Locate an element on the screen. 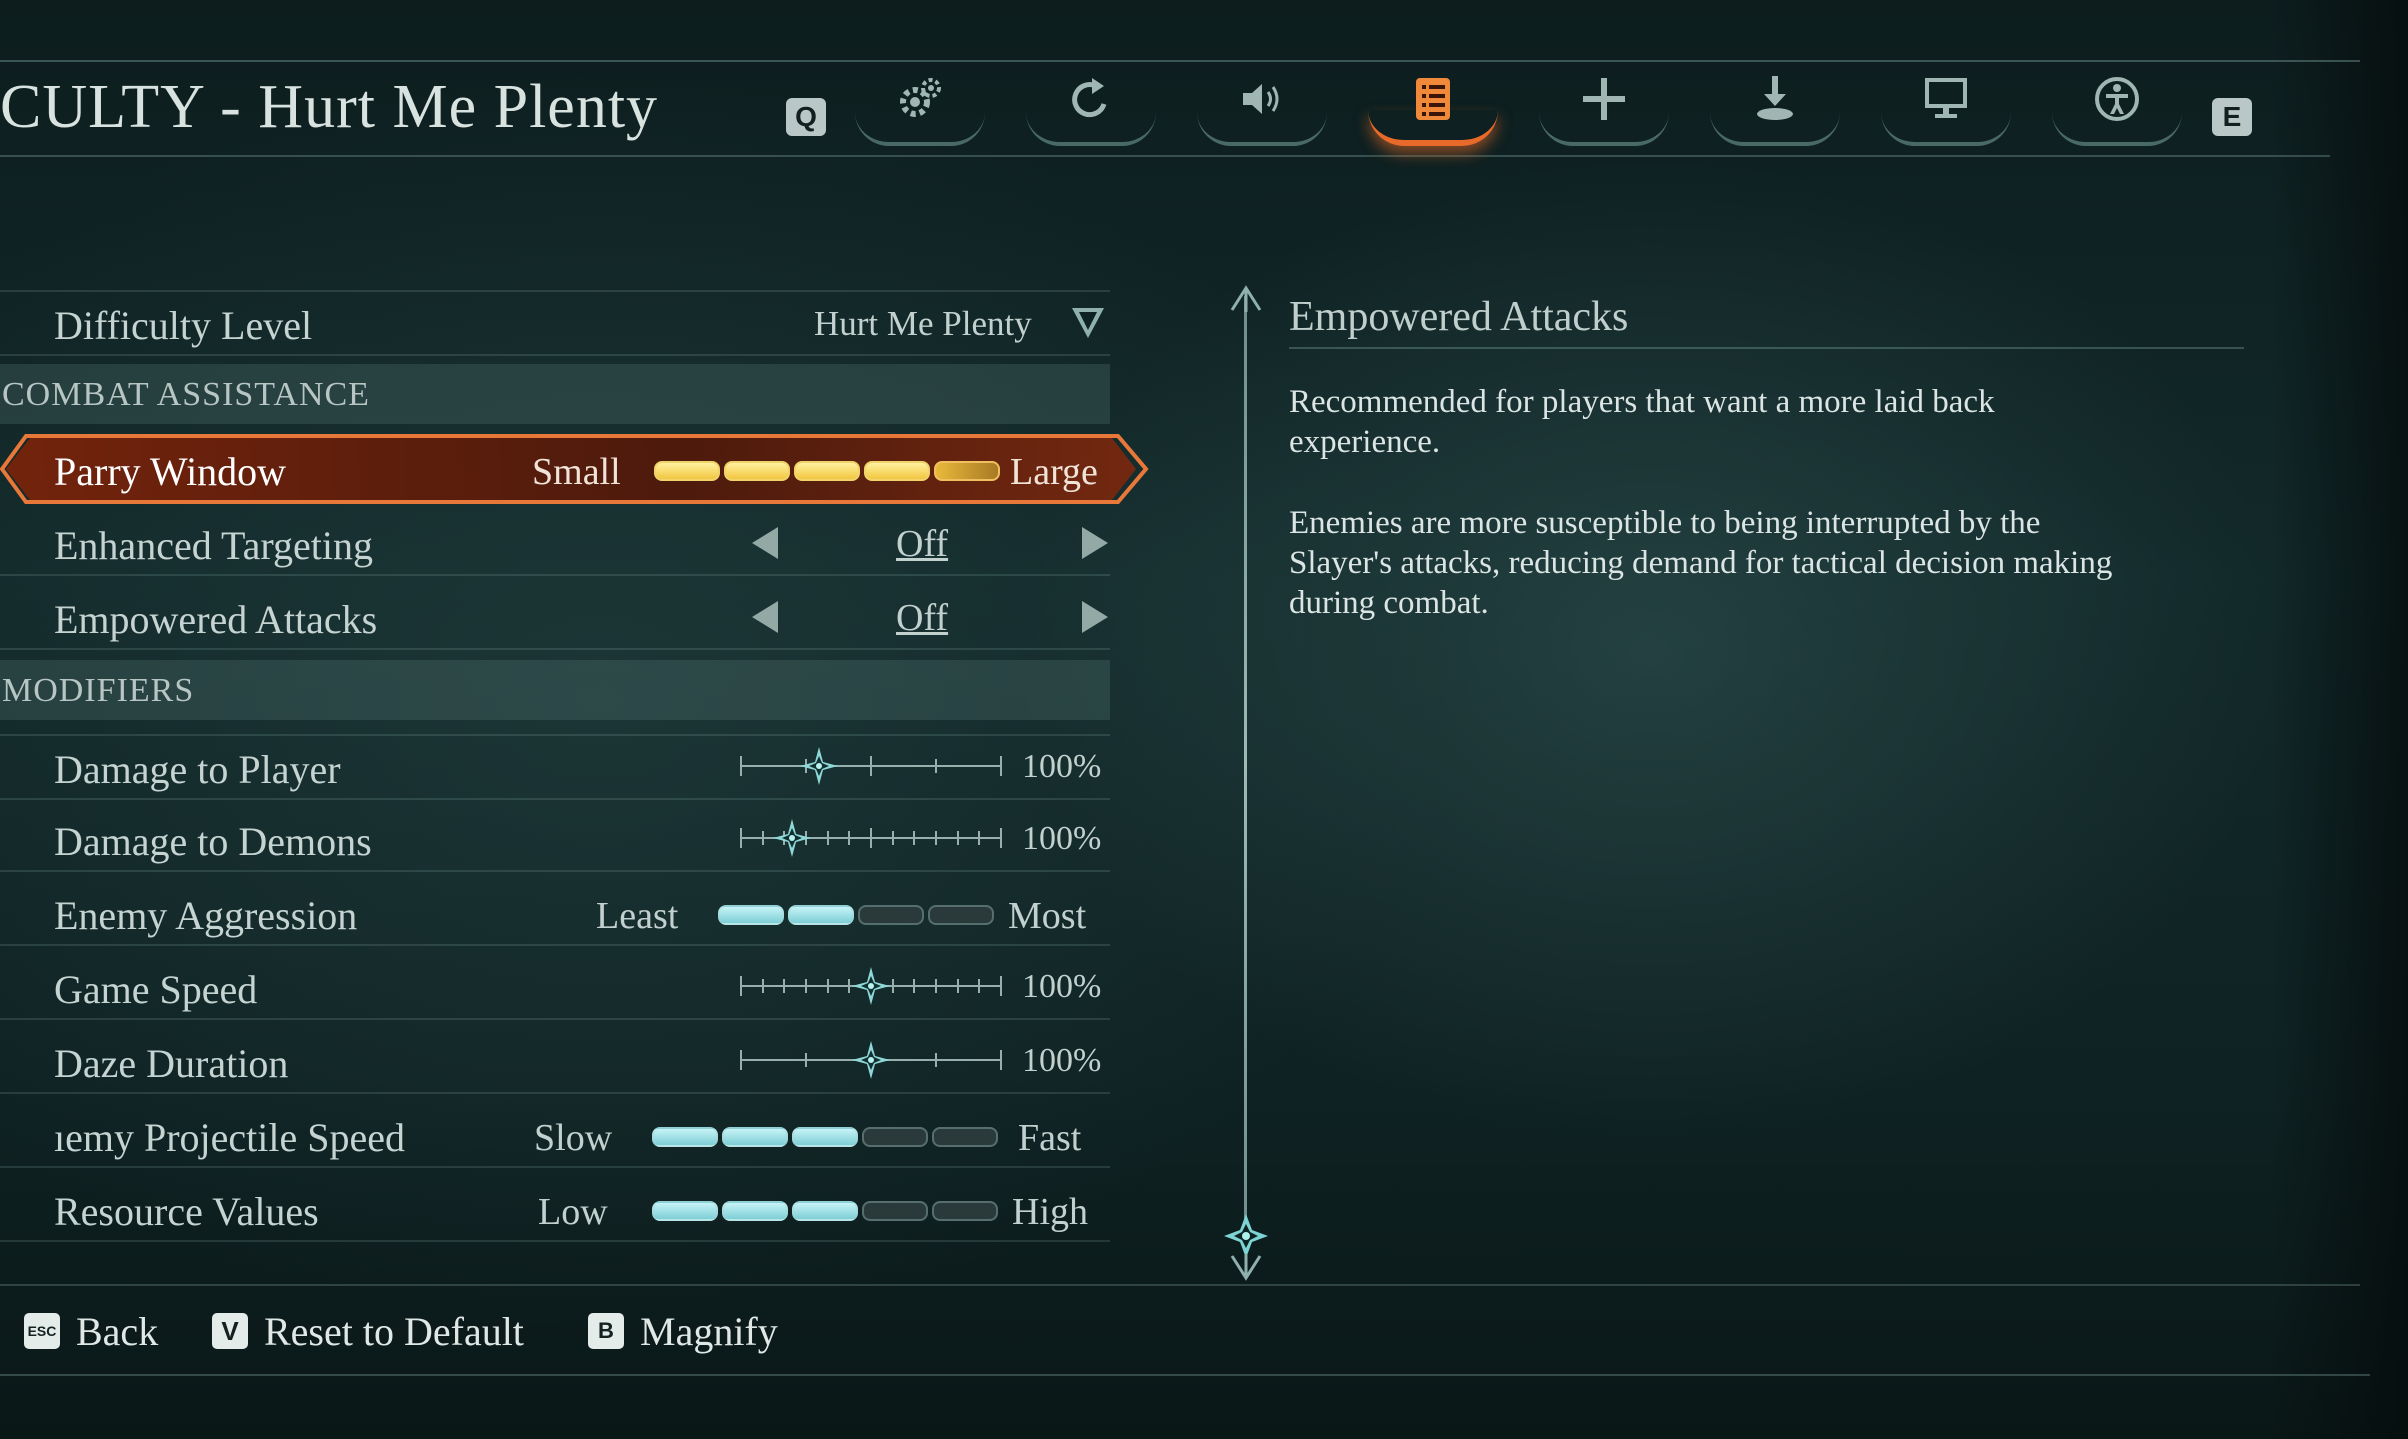 Image resolution: width=2408 pixels, height=1439 pixels. scroll-down-icon is located at coordinates (1246, 1267).